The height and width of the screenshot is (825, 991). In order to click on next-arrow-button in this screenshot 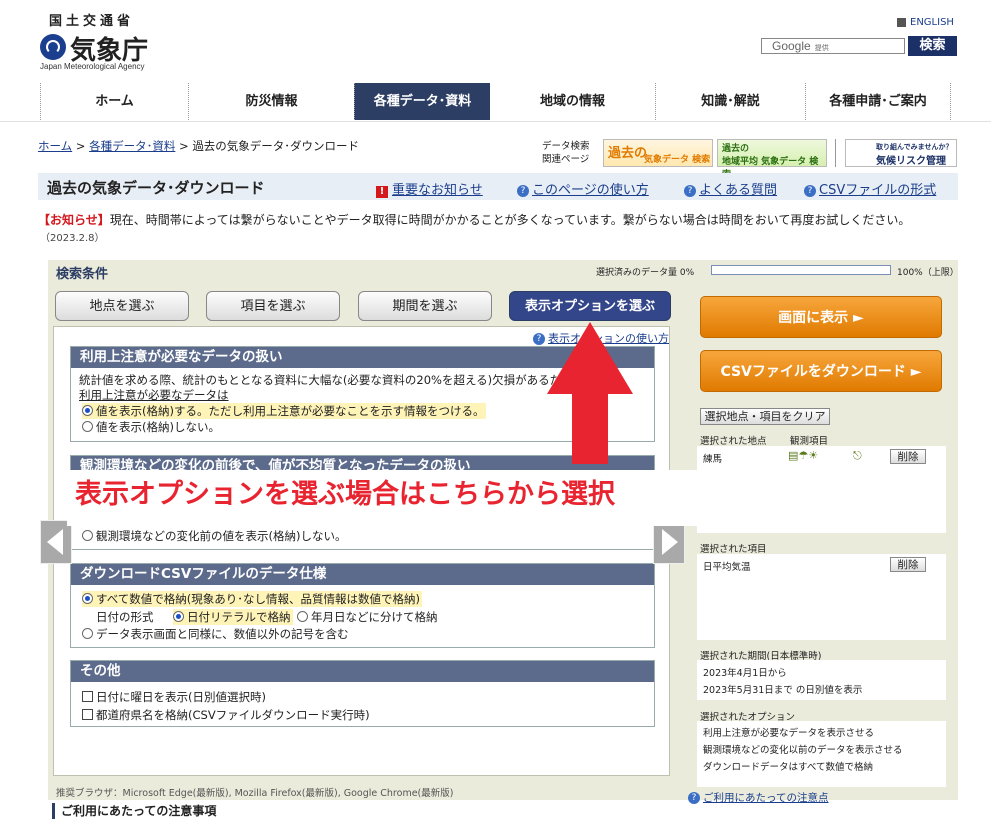, I will do `click(669, 542)`.